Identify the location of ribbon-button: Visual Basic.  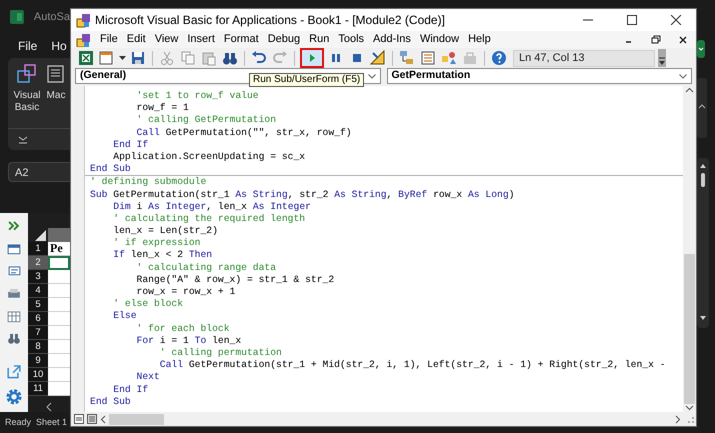
(27, 96).